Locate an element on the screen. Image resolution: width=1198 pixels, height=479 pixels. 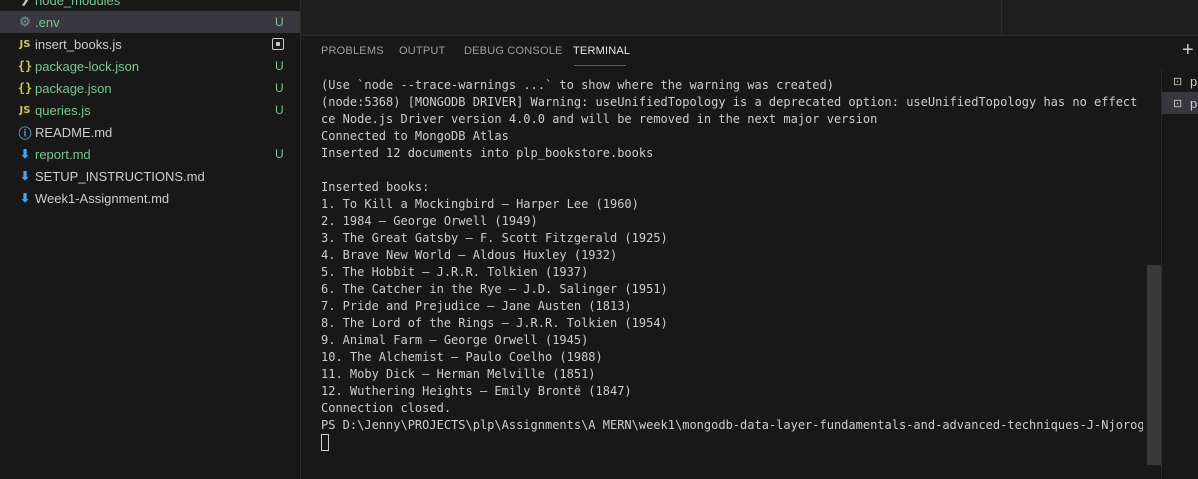
unsaved-changes-icon is located at coordinates (278, 44).